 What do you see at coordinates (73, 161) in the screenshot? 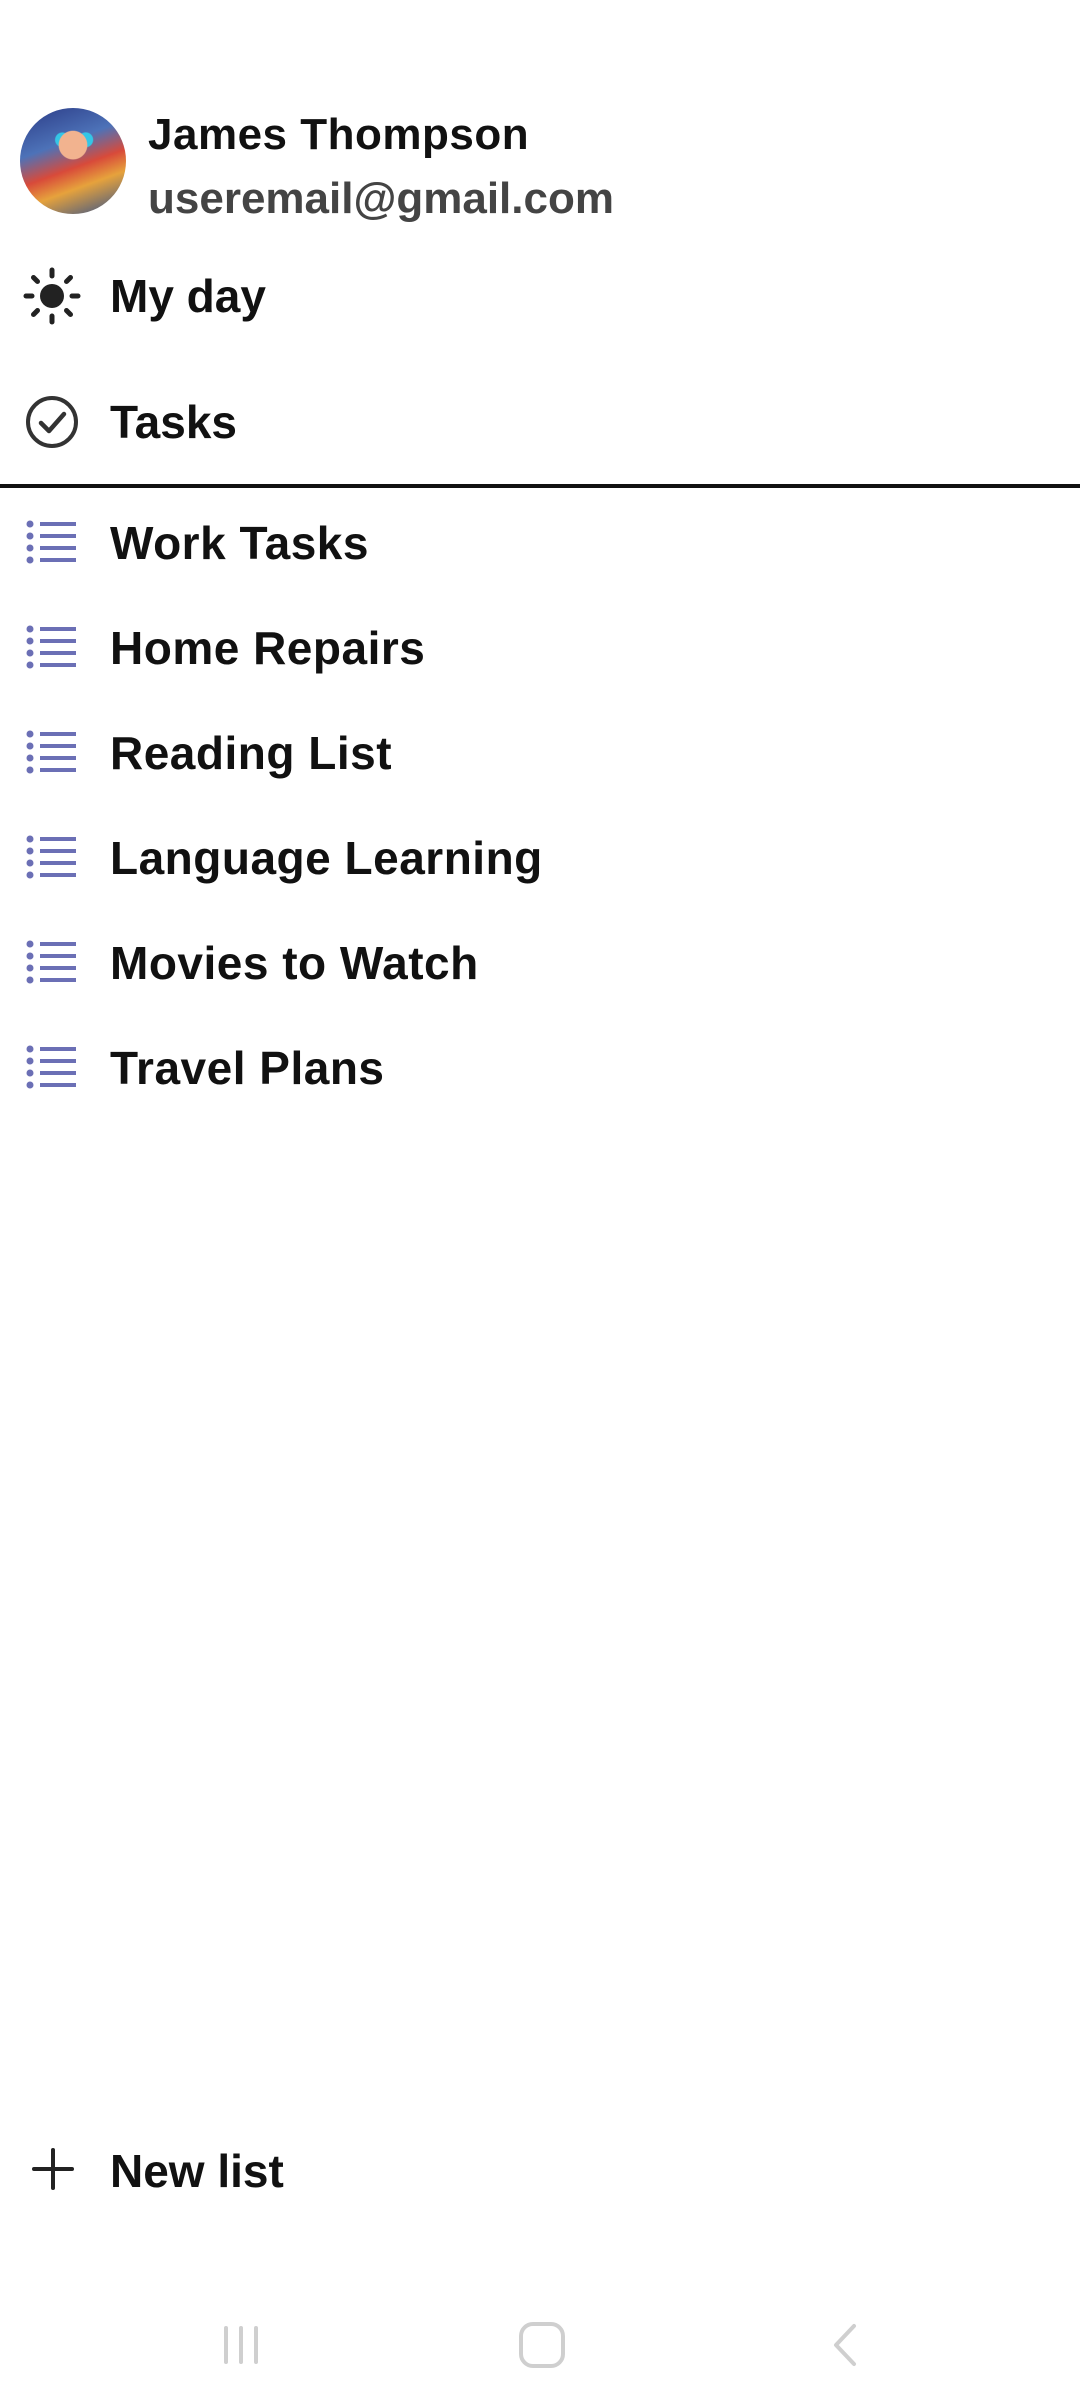
I see `avatar` at bounding box center [73, 161].